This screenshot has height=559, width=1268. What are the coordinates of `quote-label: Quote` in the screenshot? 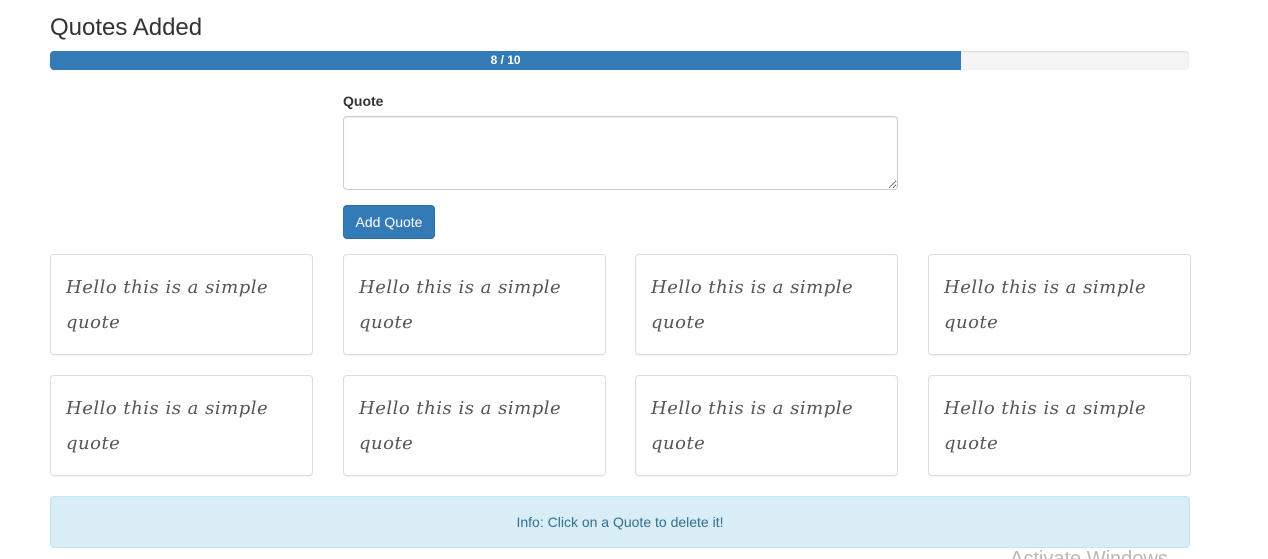 It's located at (363, 101).